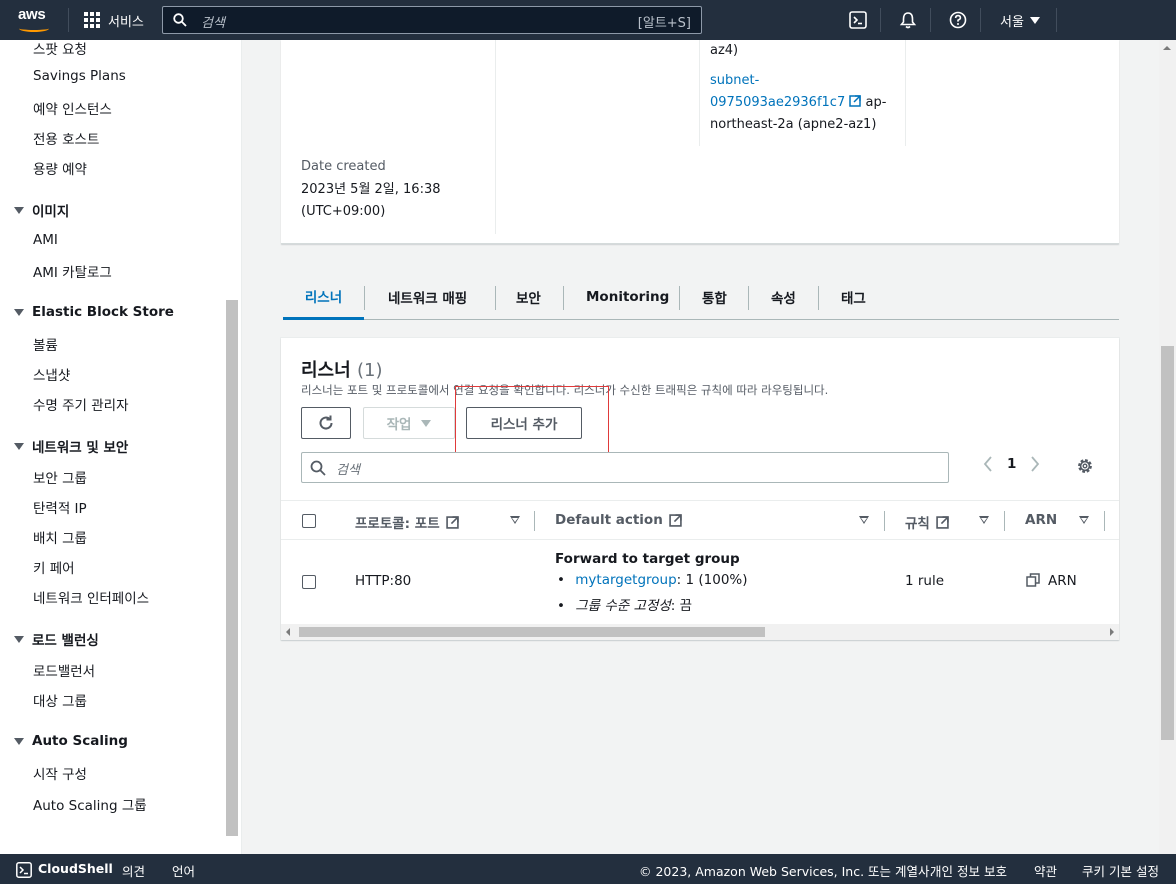 Image resolution: width=1176 pixels, height=884 pixels. What do you see at coordinates (625, 467) in the screenshot?
I see `listeners-search-input: 검색` at bounding box center [625, 467].